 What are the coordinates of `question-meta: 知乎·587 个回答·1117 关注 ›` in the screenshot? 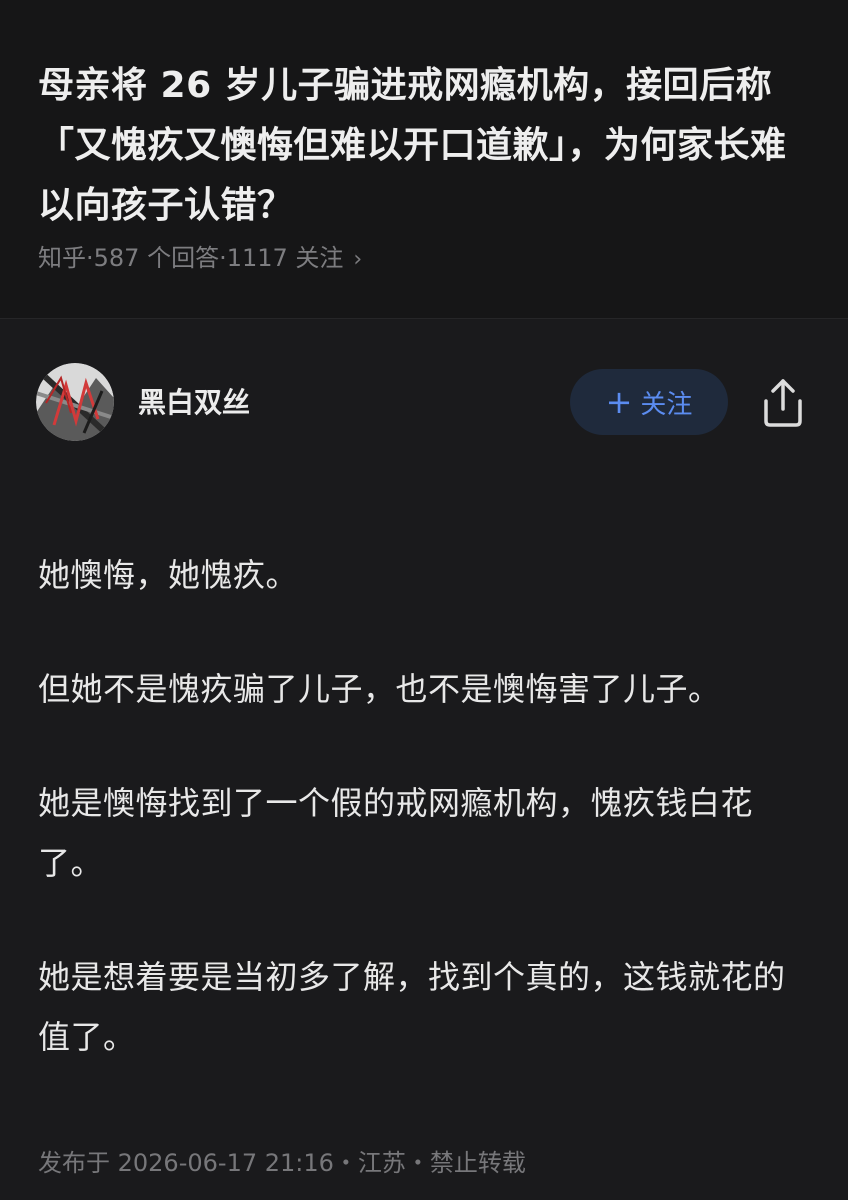 It's located at (200, 259).